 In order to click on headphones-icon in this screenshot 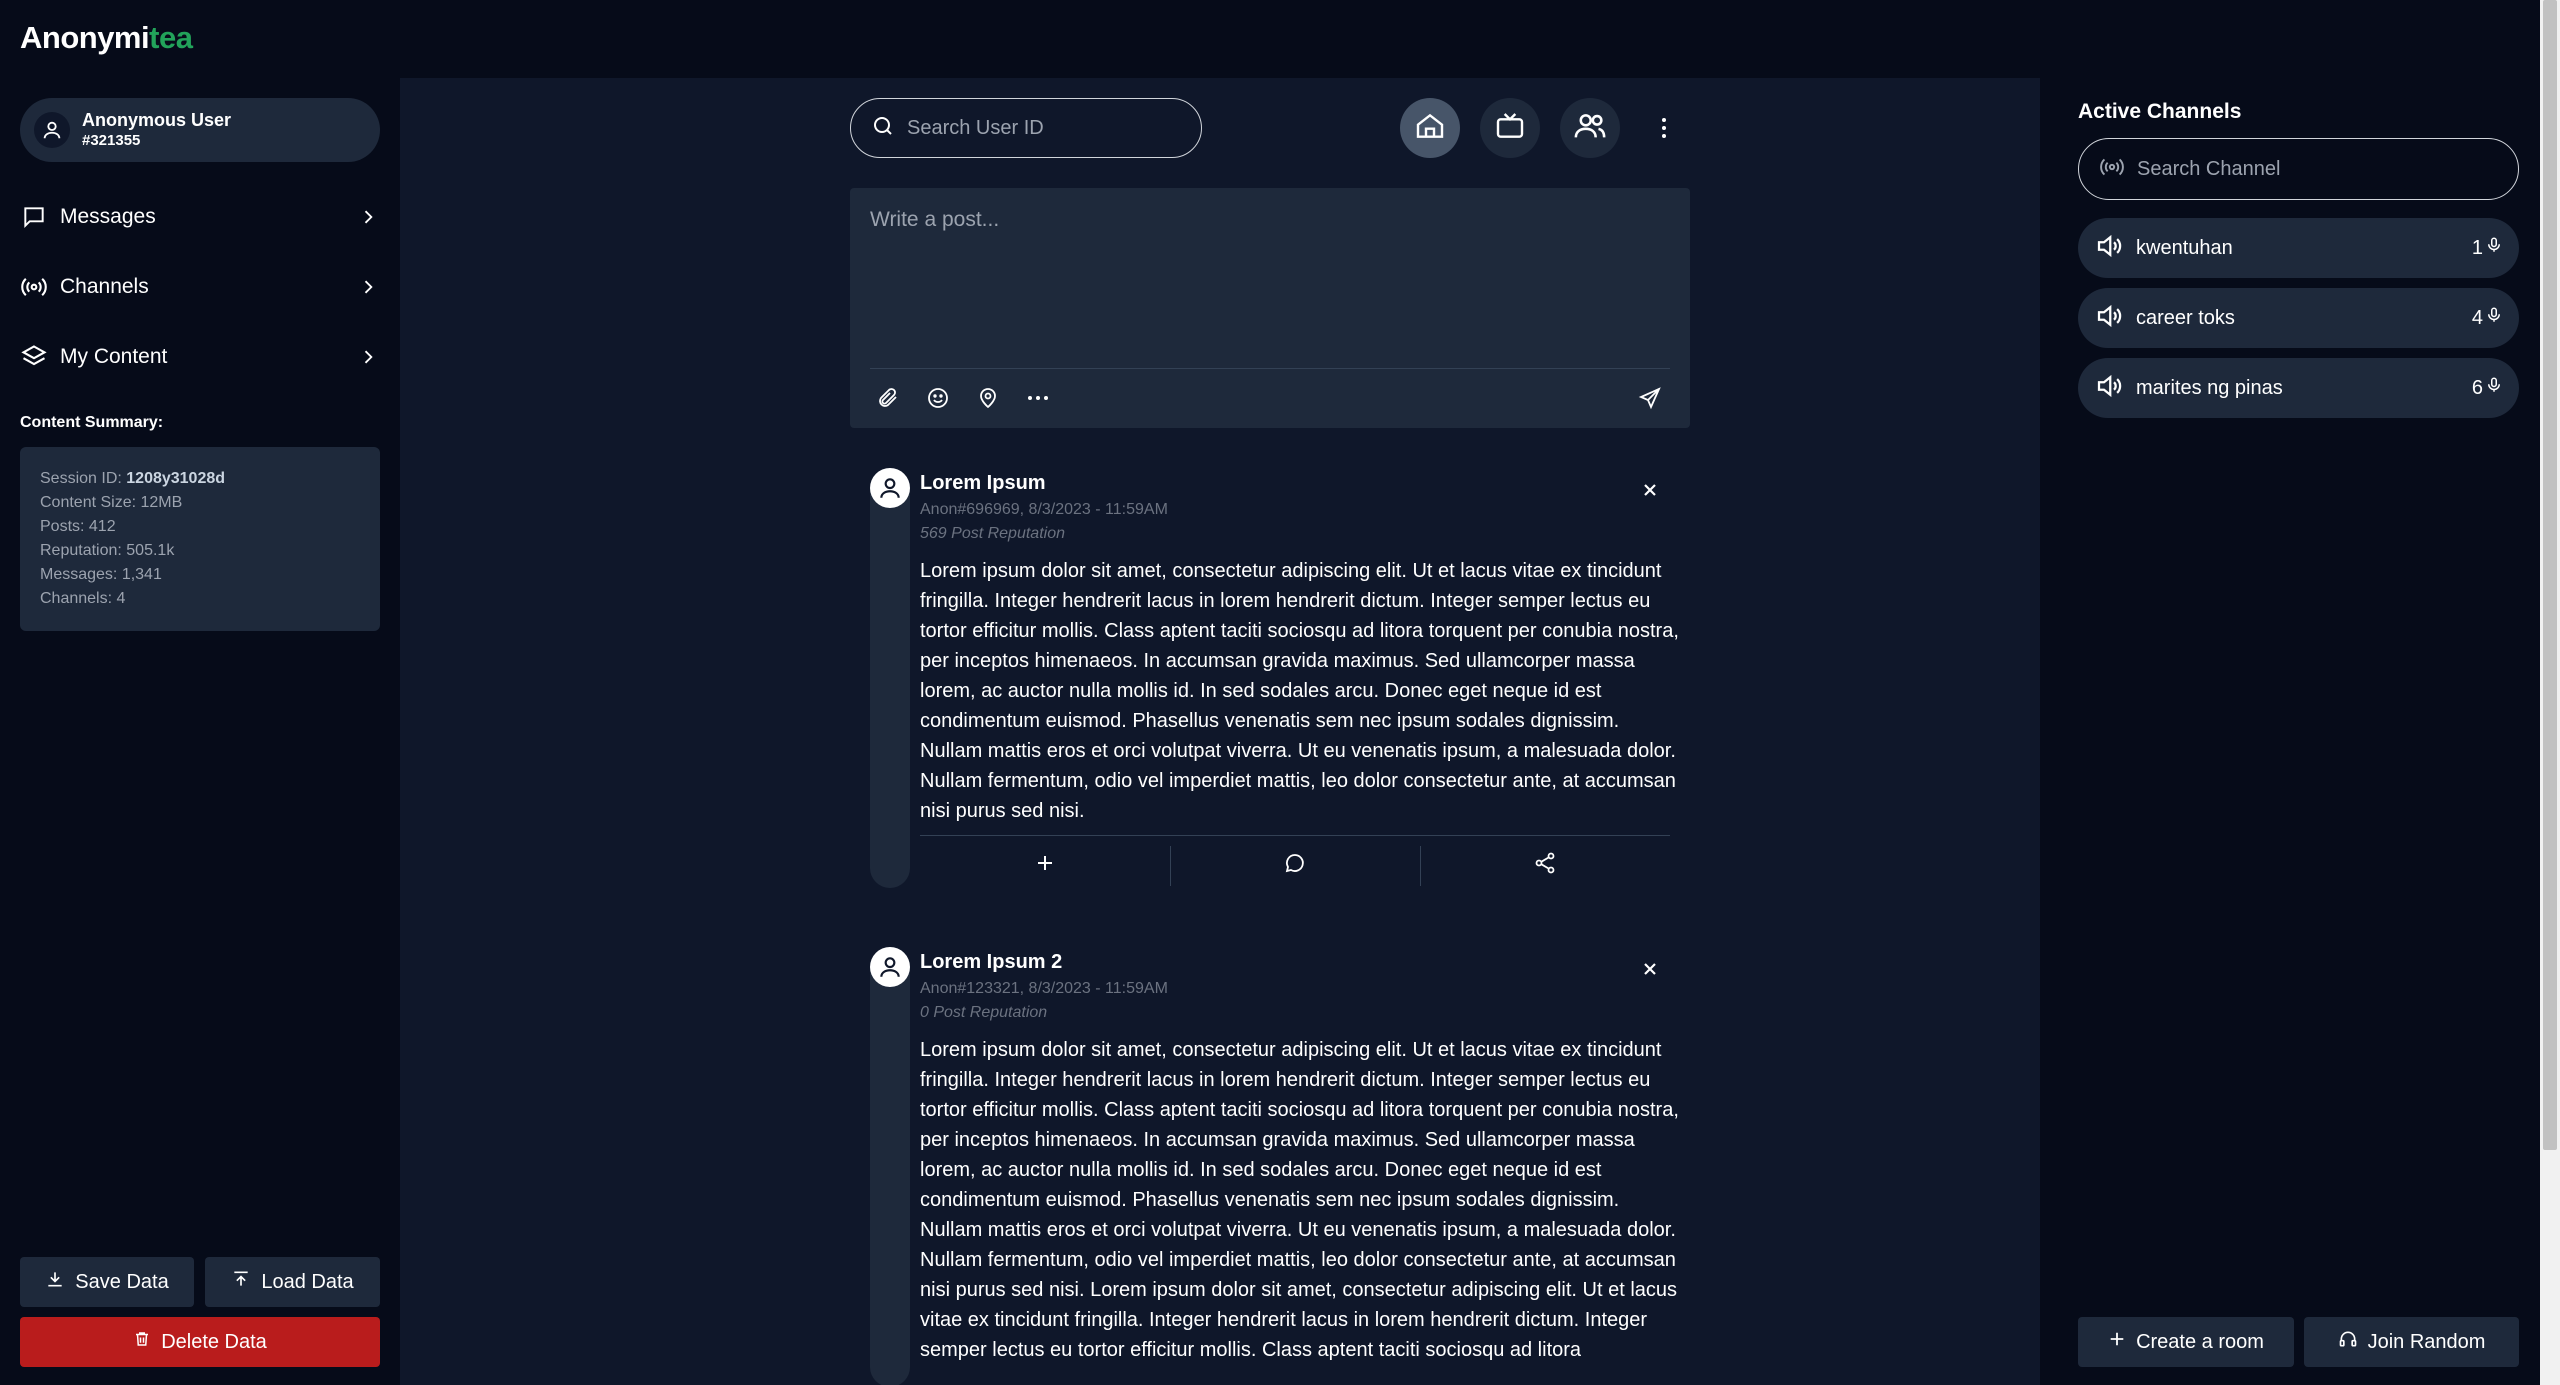, I will do `click(2348, 1342)`.